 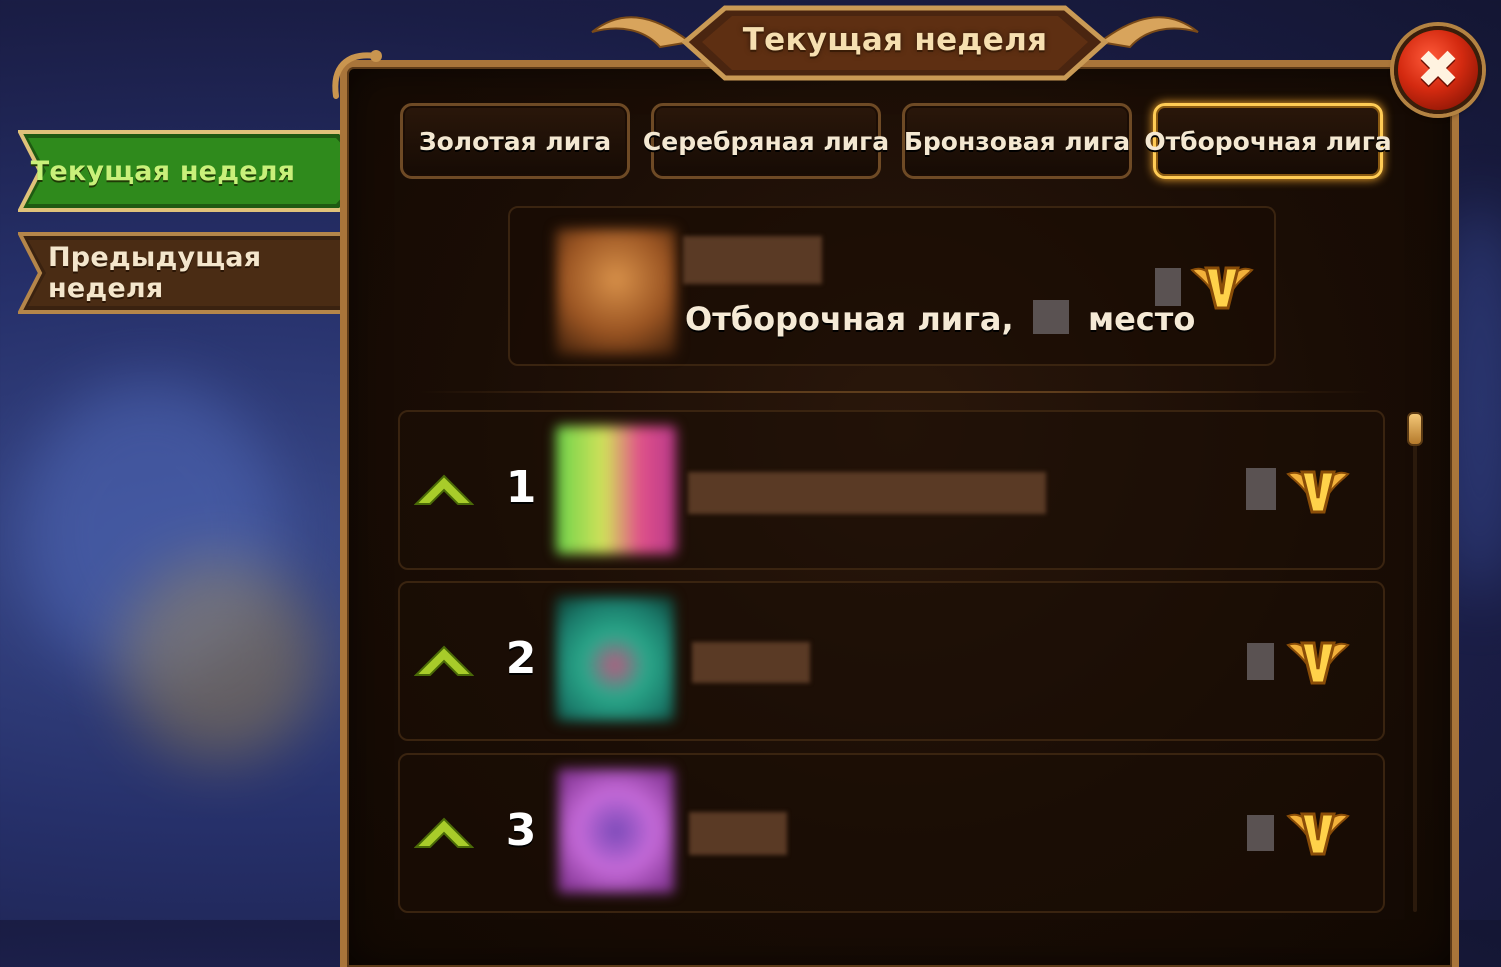 I want to click on tab-bronze-league: Бронзовая лига, so click(x=1017, y=141).